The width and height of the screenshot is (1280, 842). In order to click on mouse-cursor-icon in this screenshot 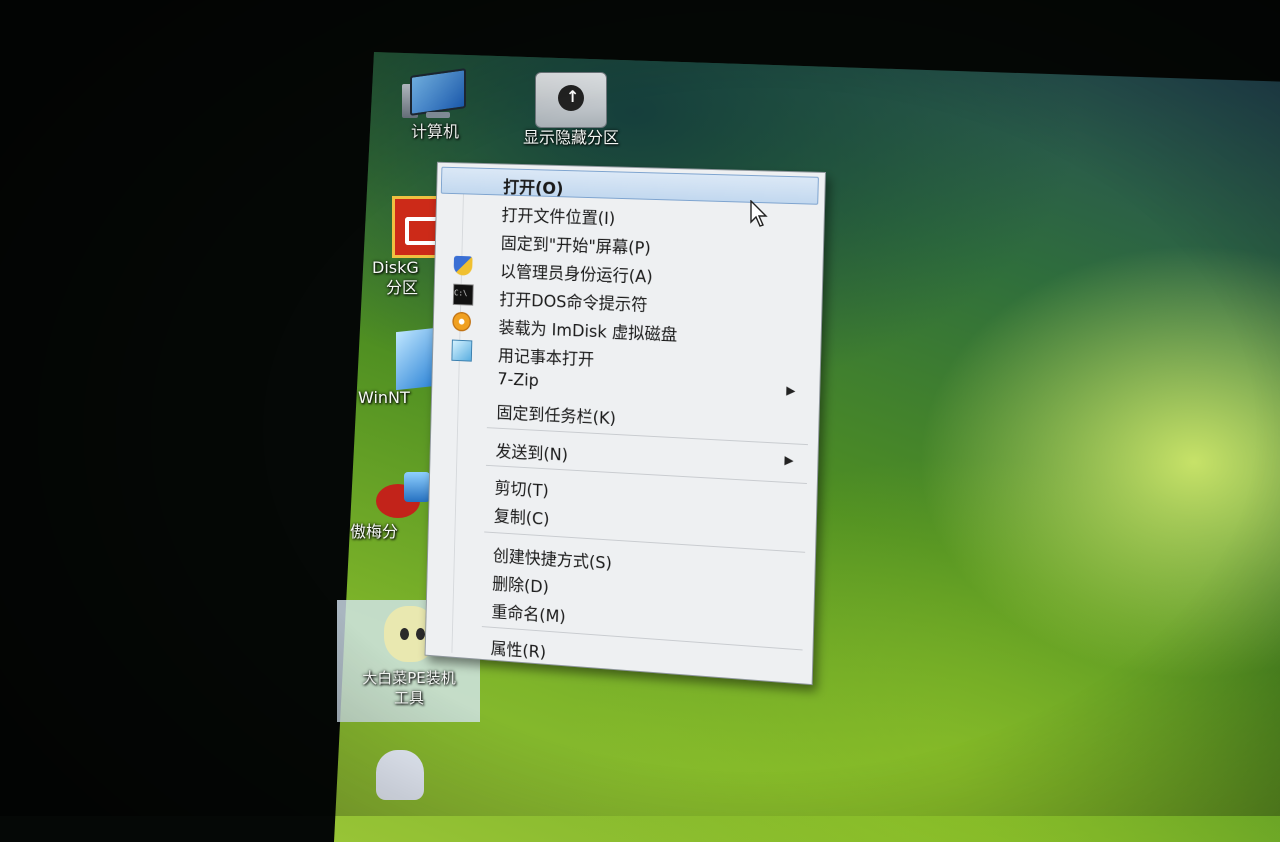, I will do `click(759, 213)`.